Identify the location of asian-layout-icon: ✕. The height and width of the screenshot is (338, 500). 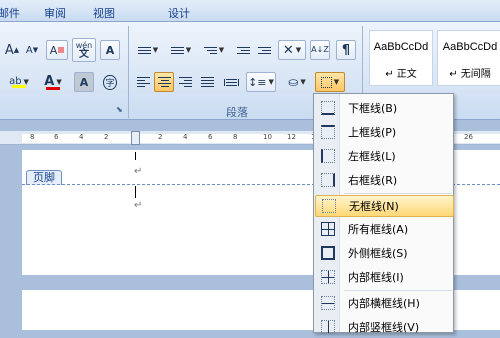
(288, 50).